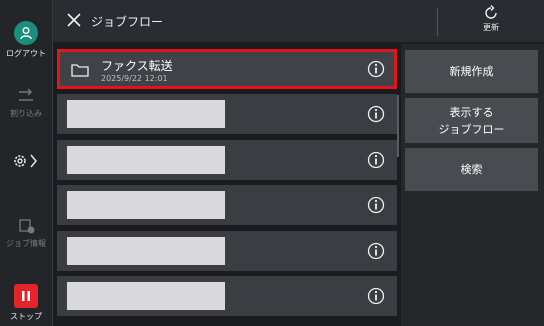 The image size is (544, 326). I want to click on settings-button, so click(26, 161).